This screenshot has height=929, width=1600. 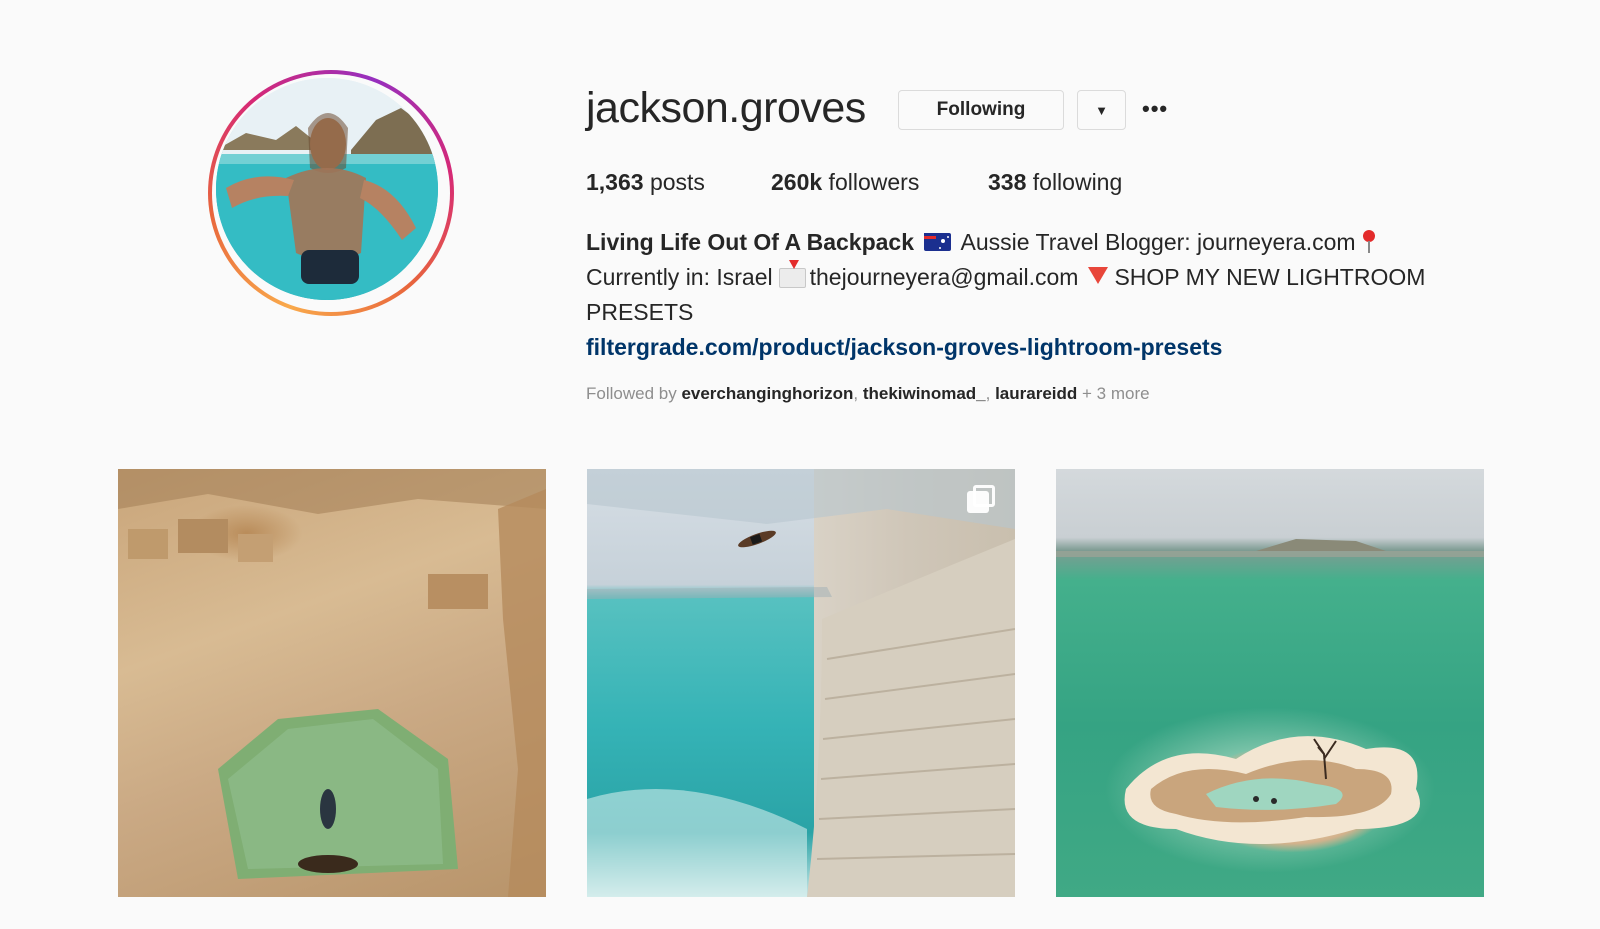 I want to click on followers-number: 260k, so click(x=797, y=182).